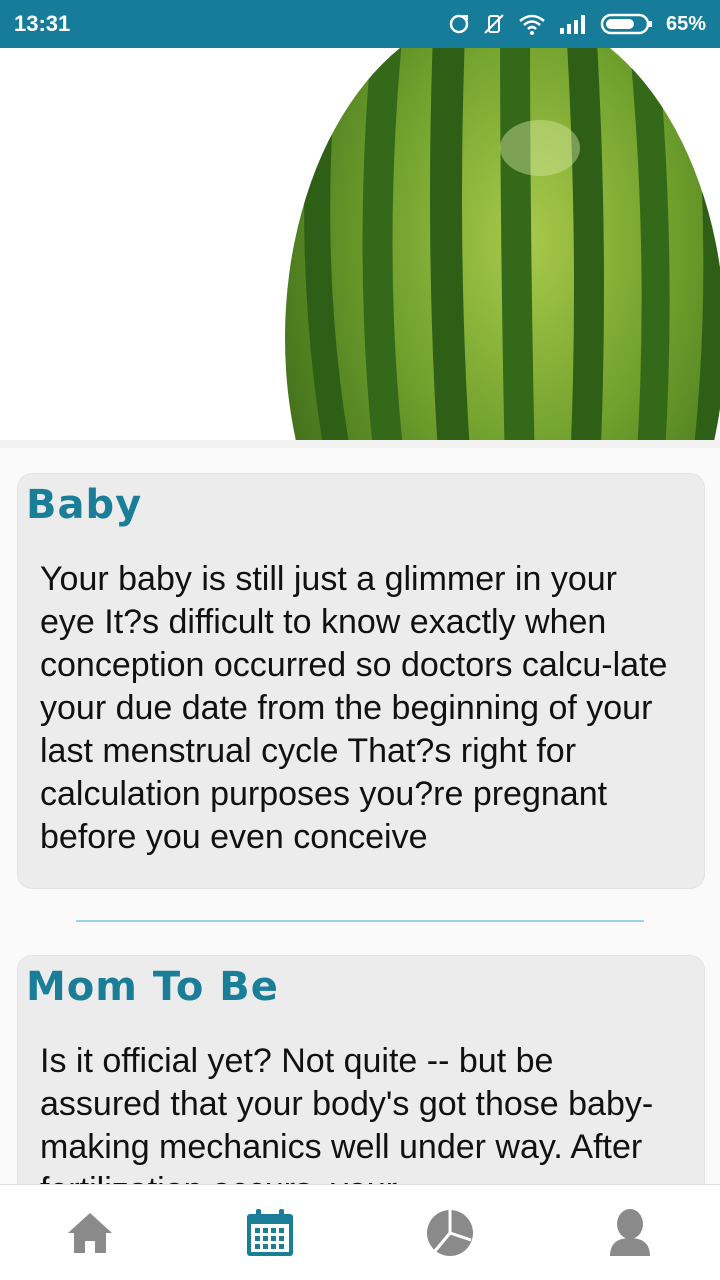 This screenshot has height=1280, width=720. I want to click on pie-chart-icon, so click(450, 1233).